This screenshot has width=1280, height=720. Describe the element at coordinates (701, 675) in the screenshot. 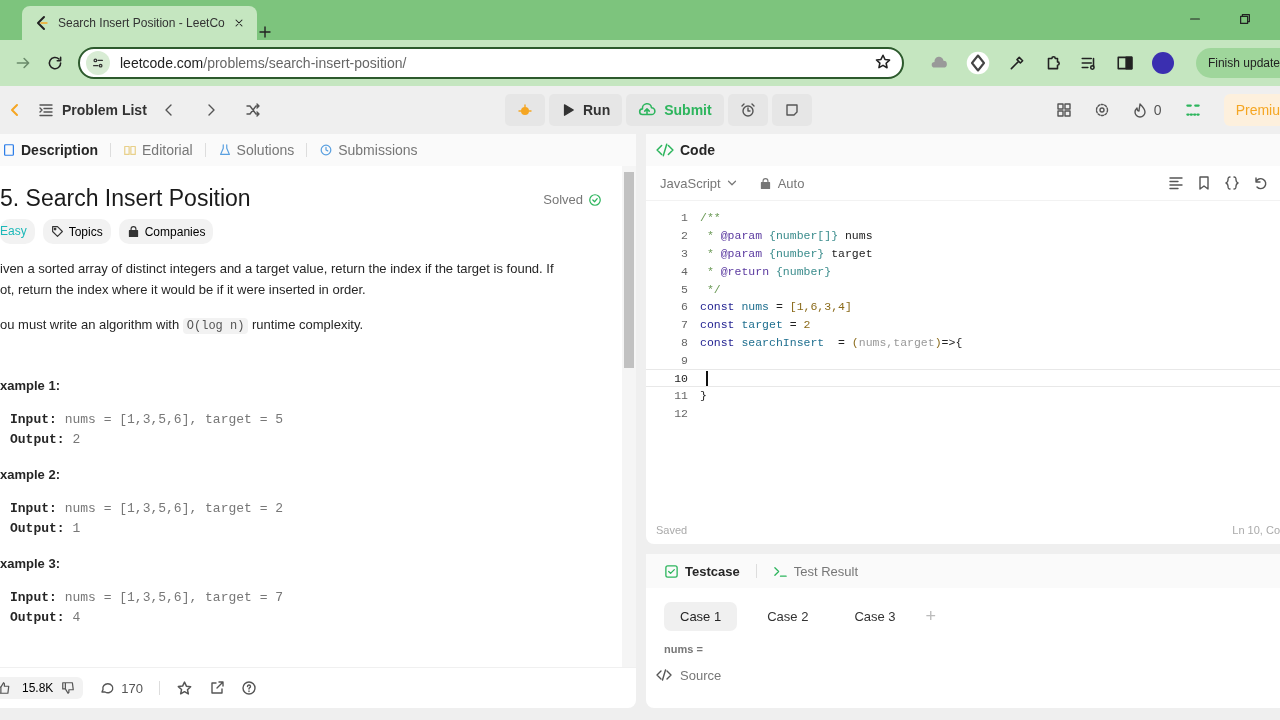

I see `source-link: Source` at that location.